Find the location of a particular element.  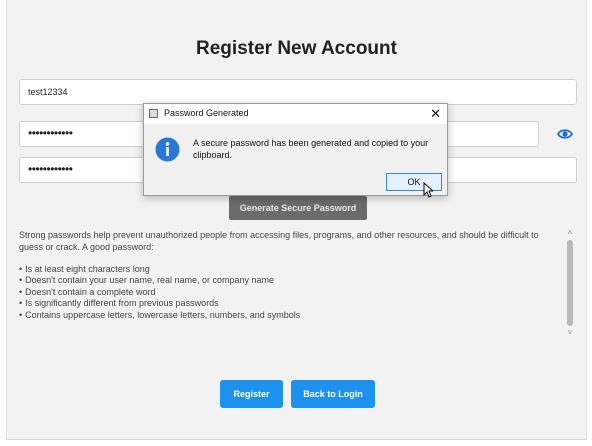

ok-button: OK is located at coordinates (414, 182).